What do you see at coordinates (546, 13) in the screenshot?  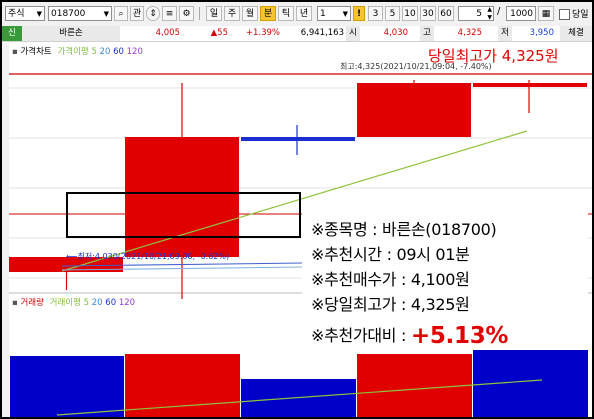 I see `chart-icon: ▦` at bounding box center [546, 13].